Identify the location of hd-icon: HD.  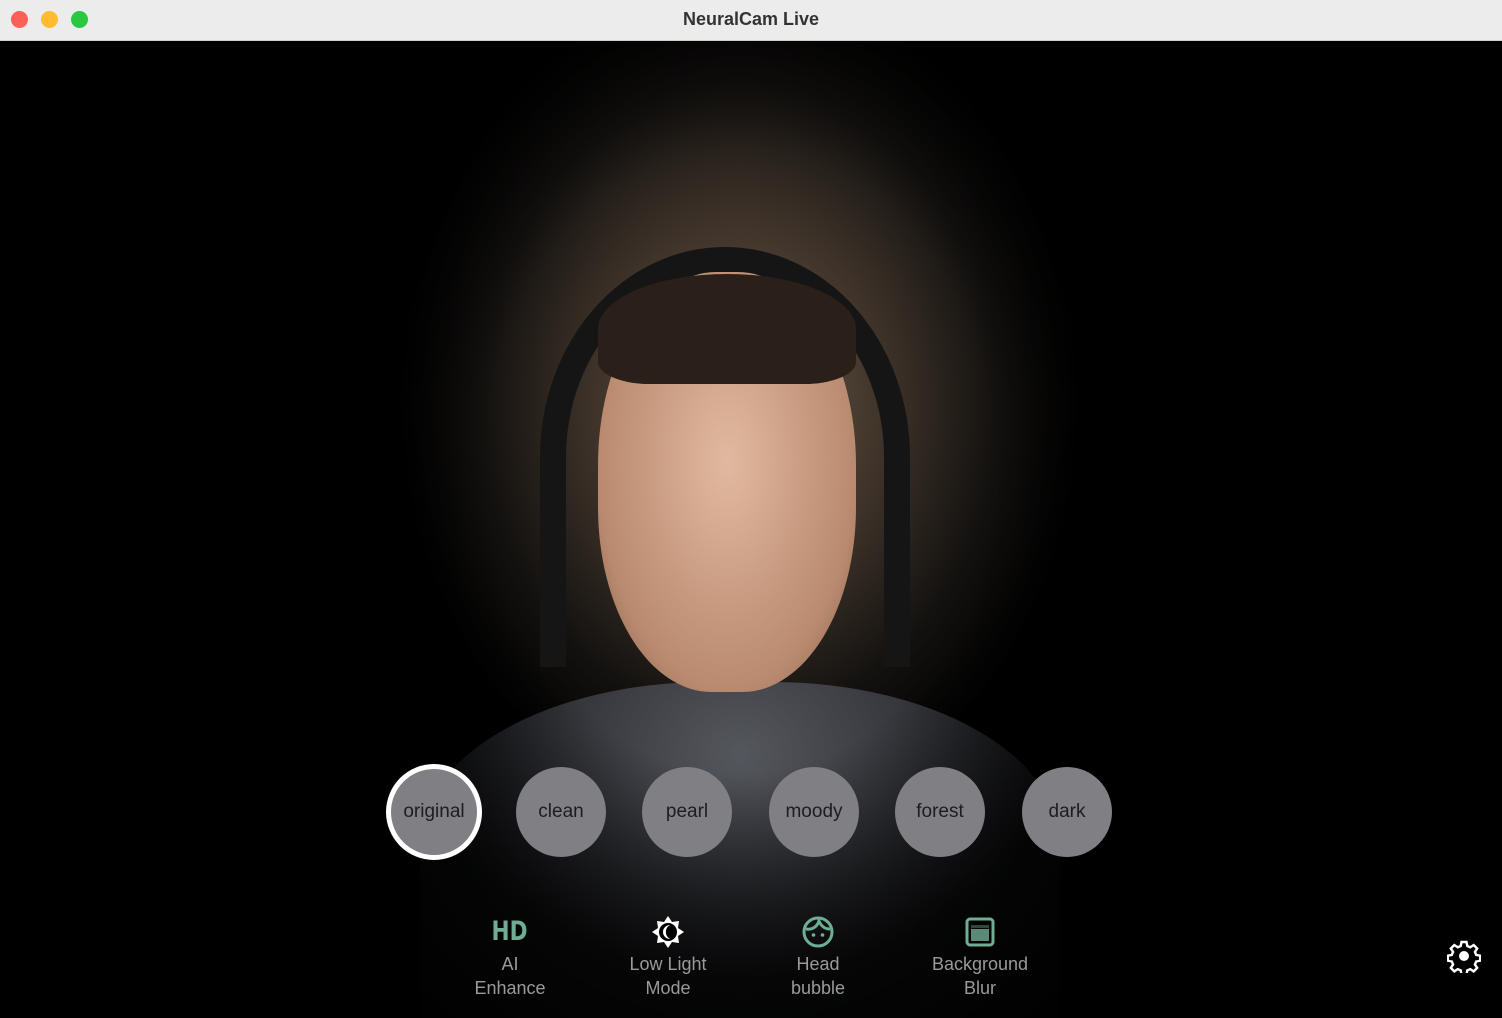
(509, 931).